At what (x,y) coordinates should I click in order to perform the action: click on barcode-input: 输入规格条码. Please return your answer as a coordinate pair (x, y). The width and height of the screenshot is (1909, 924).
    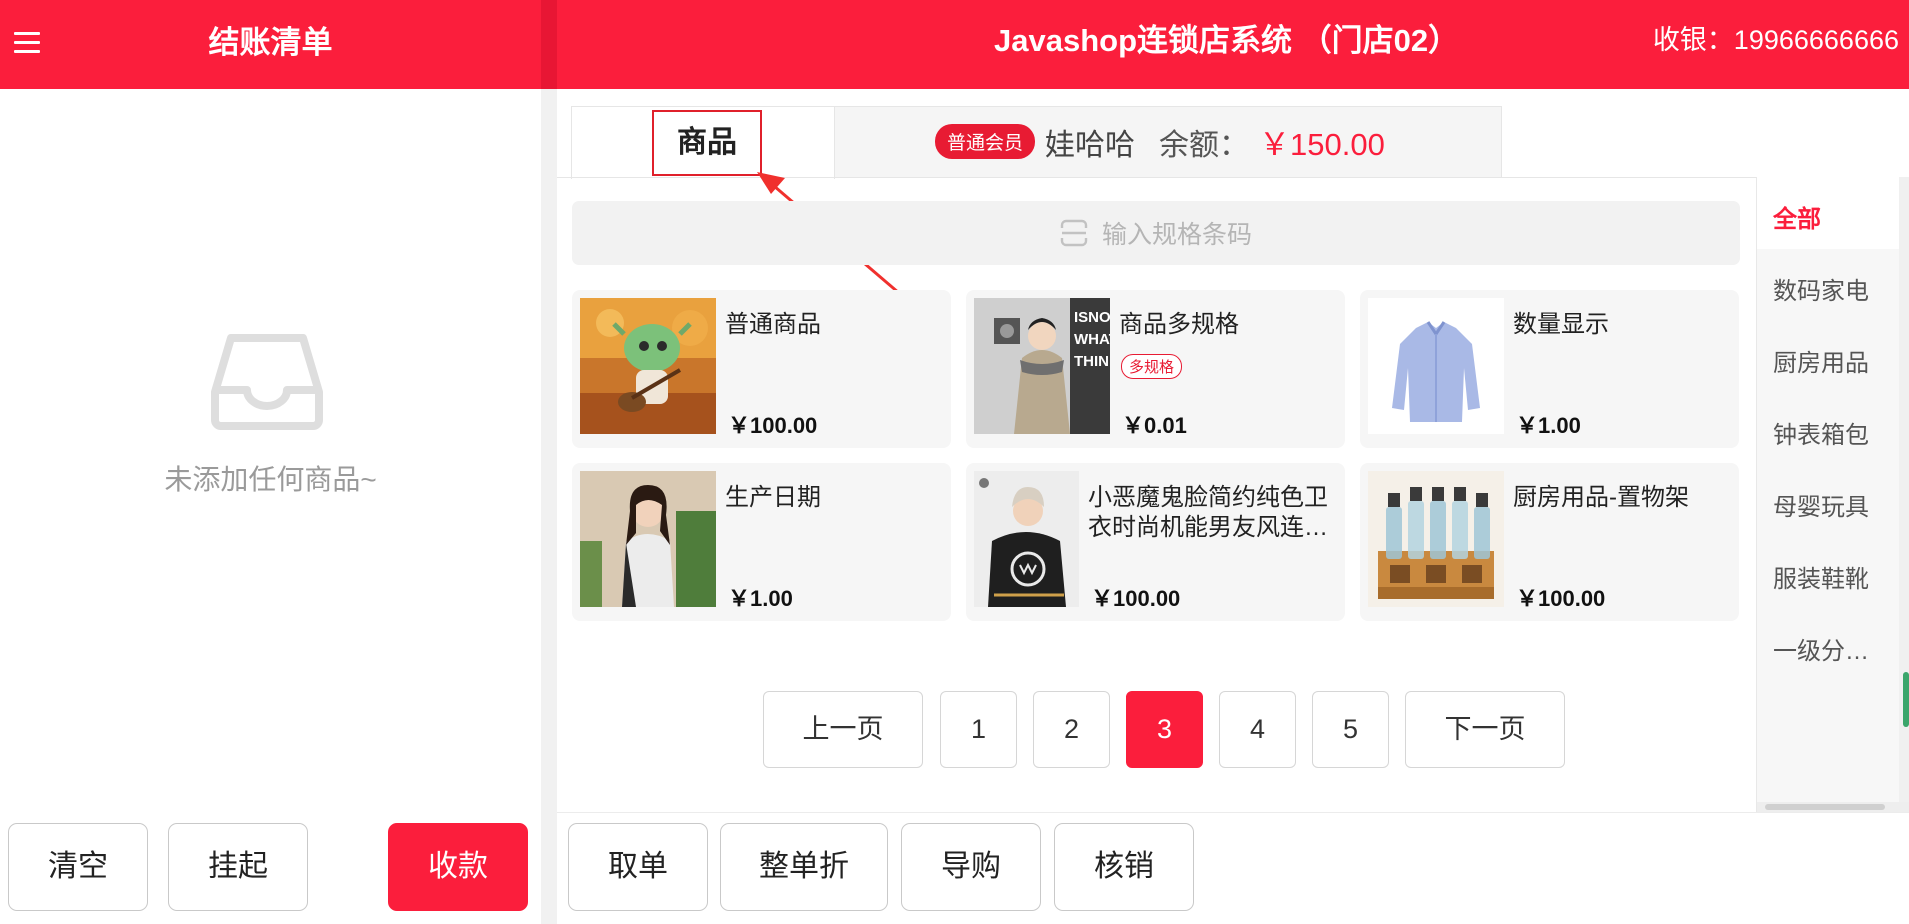
    Looking at the image, I should click on (1156, 233).